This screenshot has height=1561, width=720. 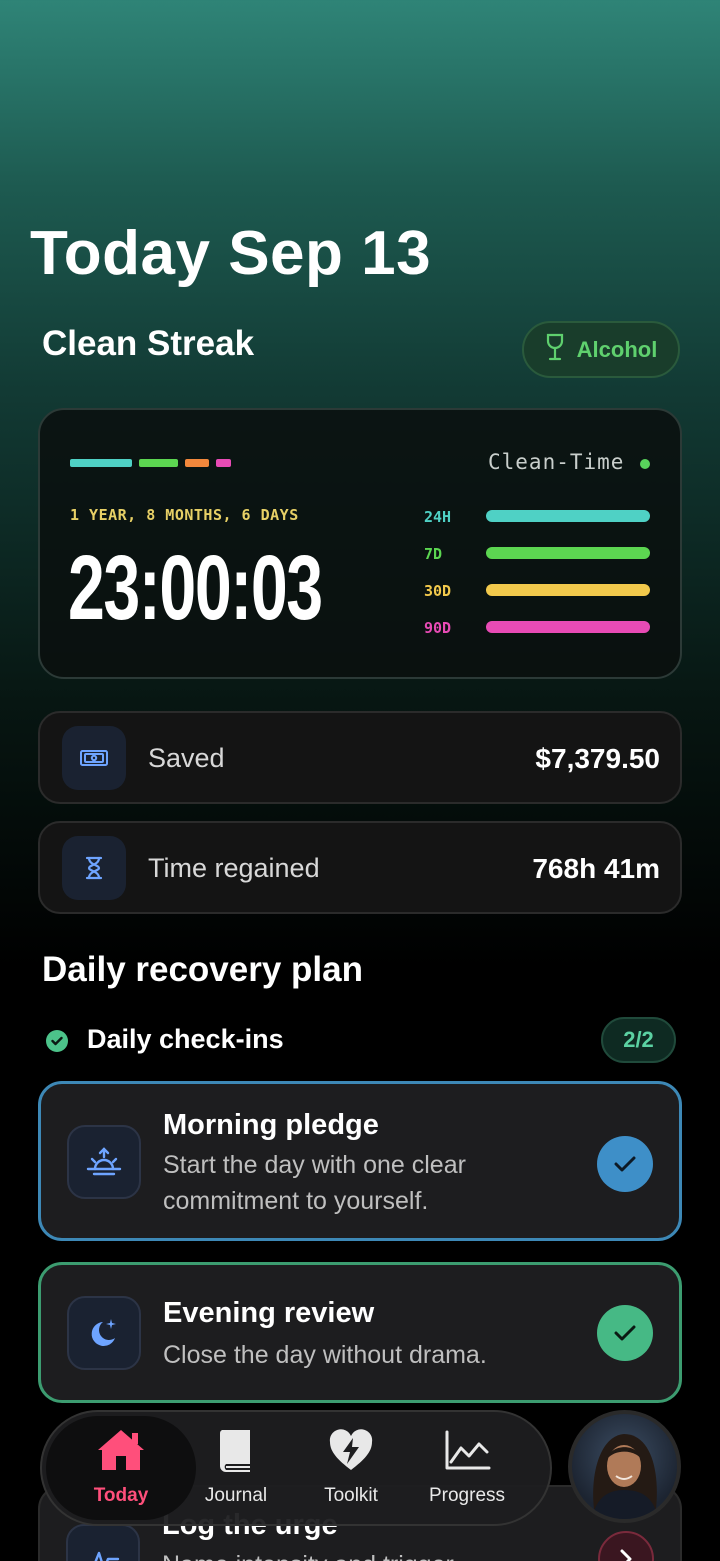 I want to click on log-urge-description: Name intensity and trigger, so click(x=352, y=1554).